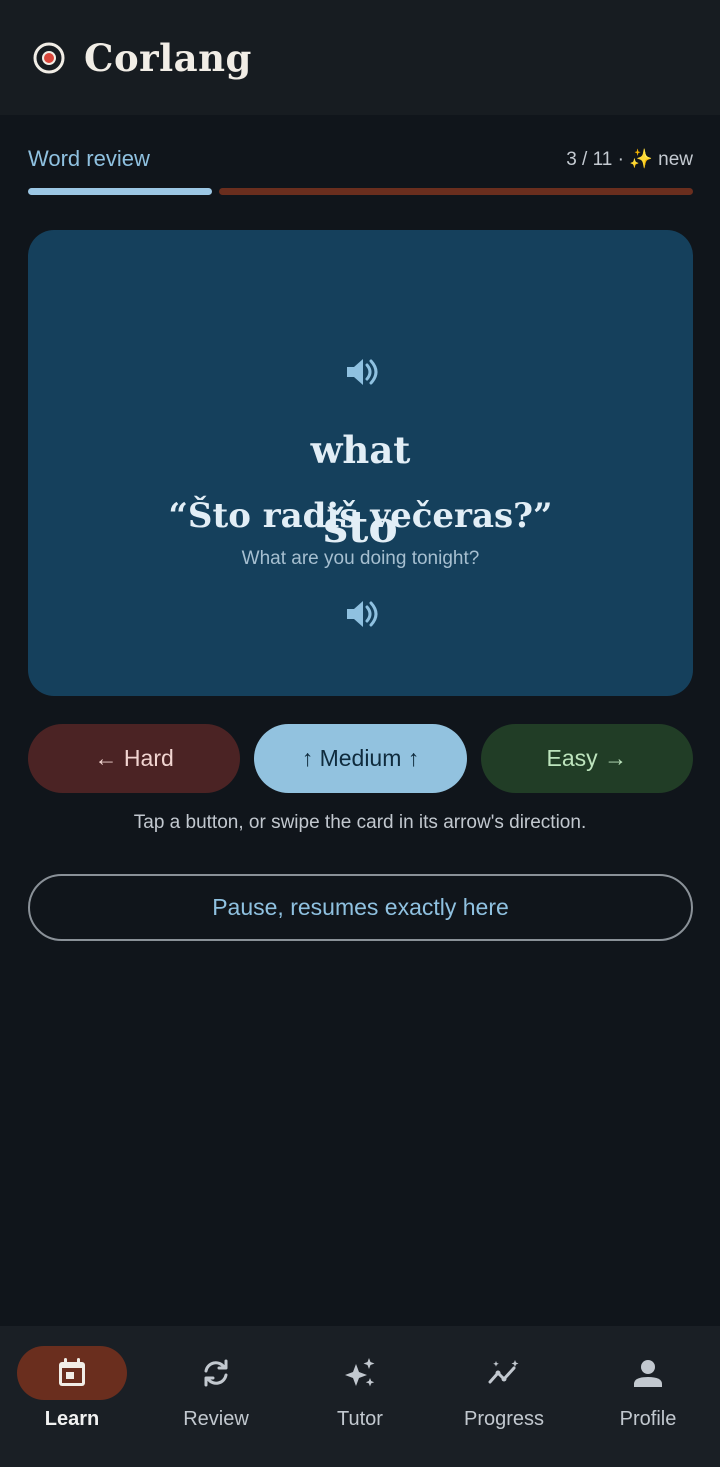 This screenshot has height=1467, width=720. Describe the element at coordinates (72, 1396) in the screenshot. I see `nav-item-learn: Learn` at that location.